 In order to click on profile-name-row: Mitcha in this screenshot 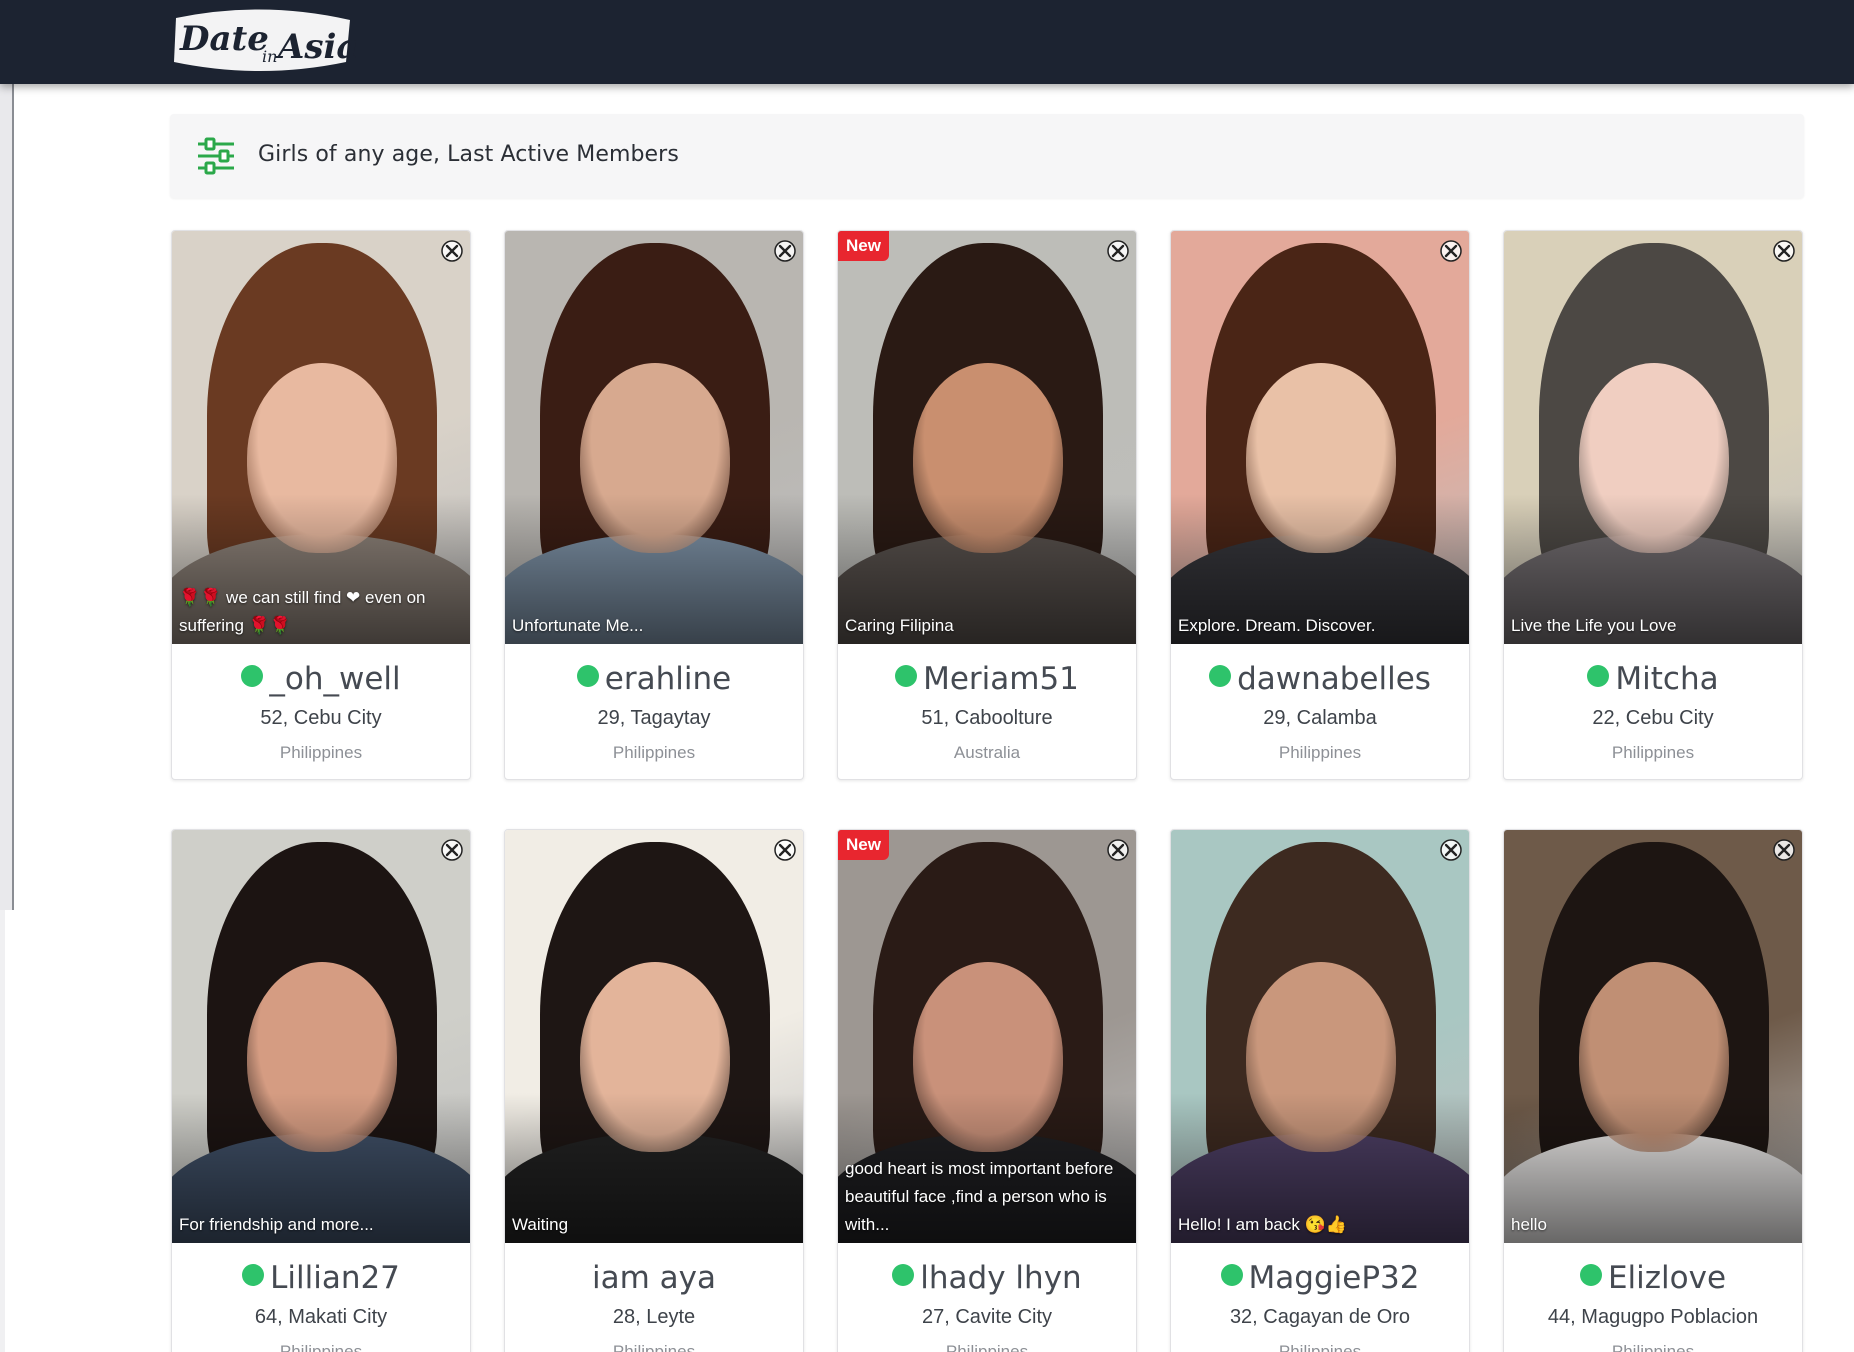, I will do `click(1653, 679)`.